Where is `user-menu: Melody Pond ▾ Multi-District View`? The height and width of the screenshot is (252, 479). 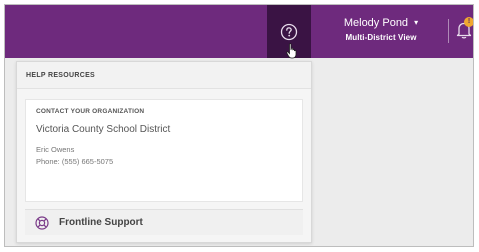
user-menu: Melody Pond ▾ Multi-District View is located at coordinates (381, 30).